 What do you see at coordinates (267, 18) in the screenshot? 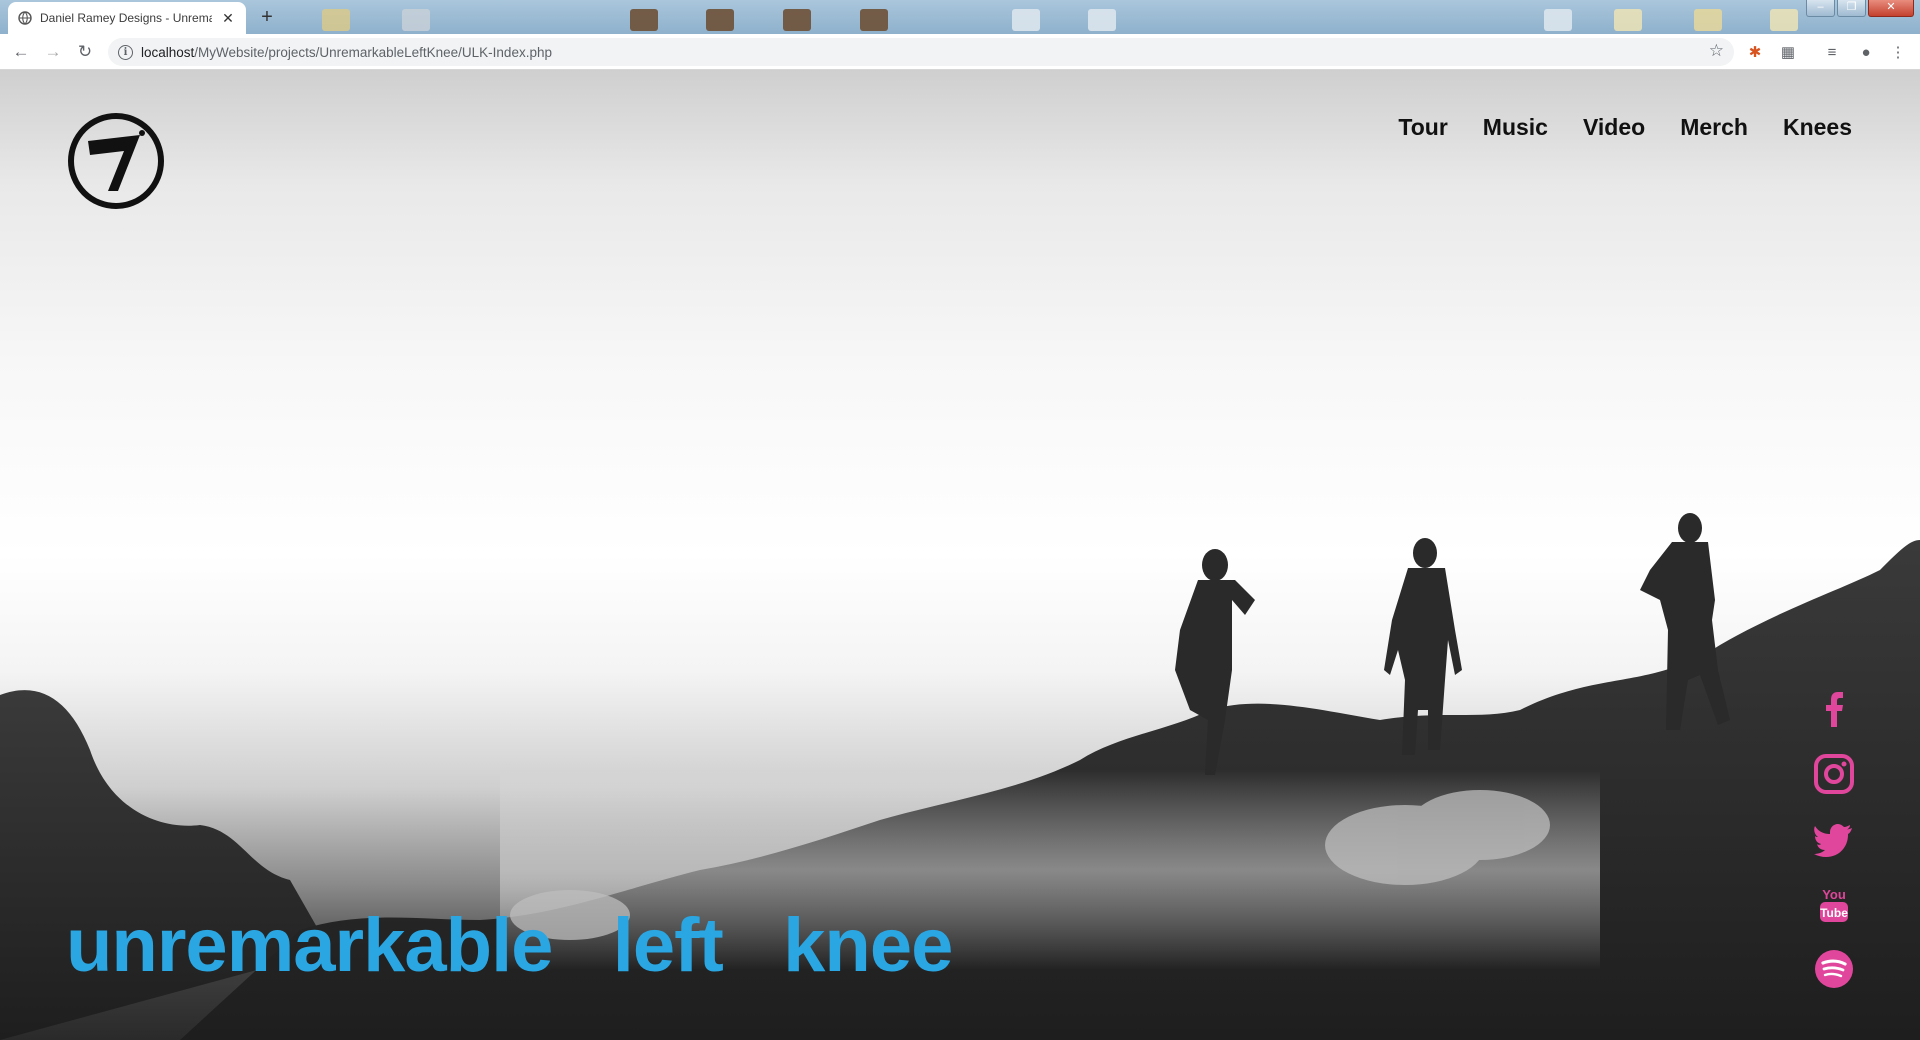
I see `new-tab-button: +` at bounding box center [267, 18].